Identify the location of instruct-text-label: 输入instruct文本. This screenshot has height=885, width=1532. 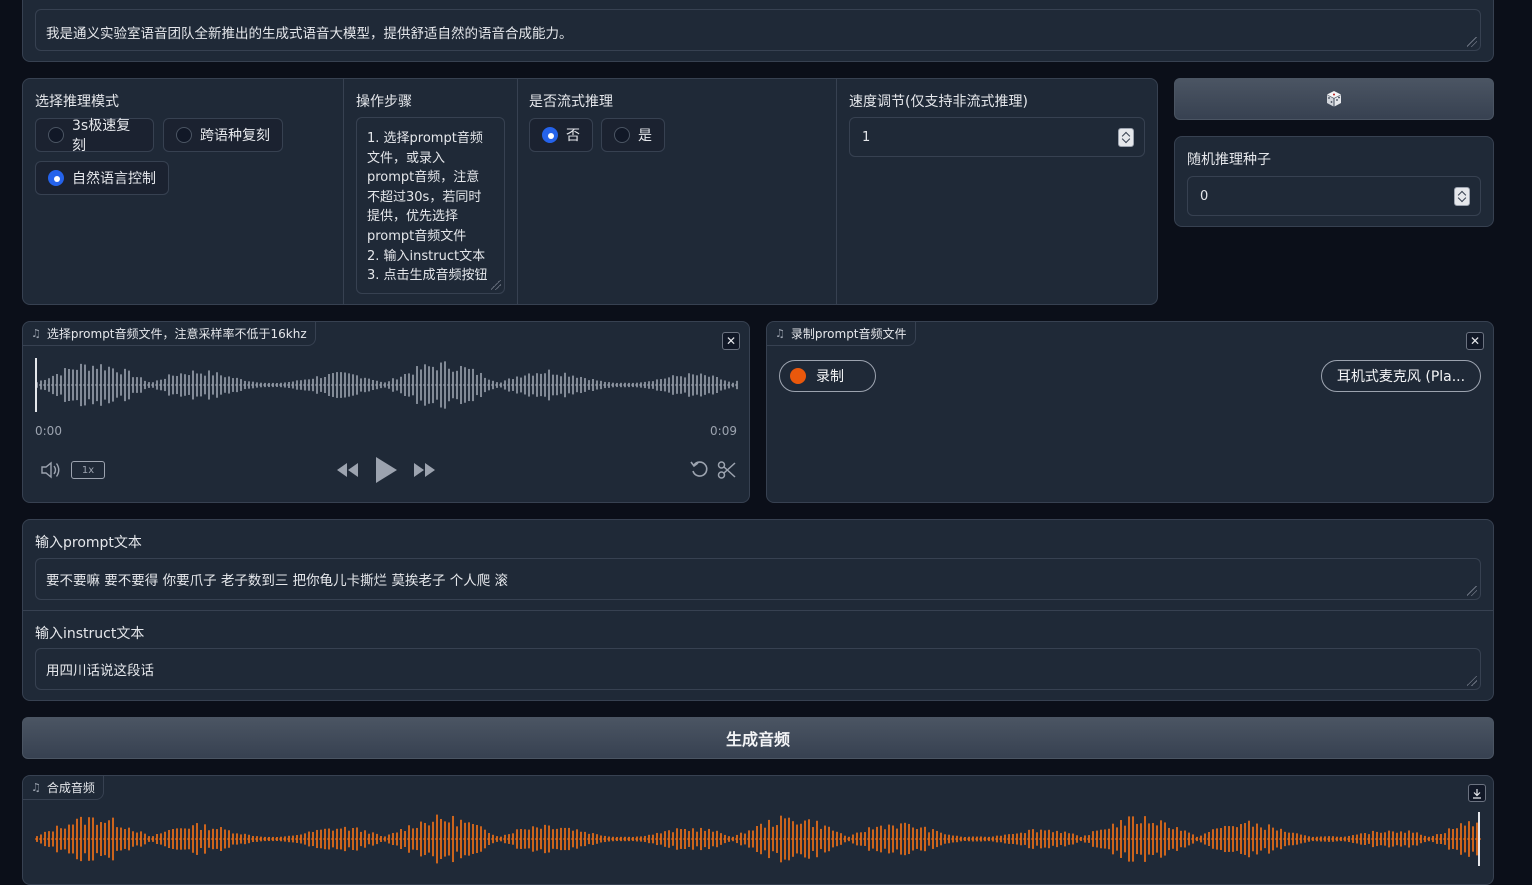
(90, 634).